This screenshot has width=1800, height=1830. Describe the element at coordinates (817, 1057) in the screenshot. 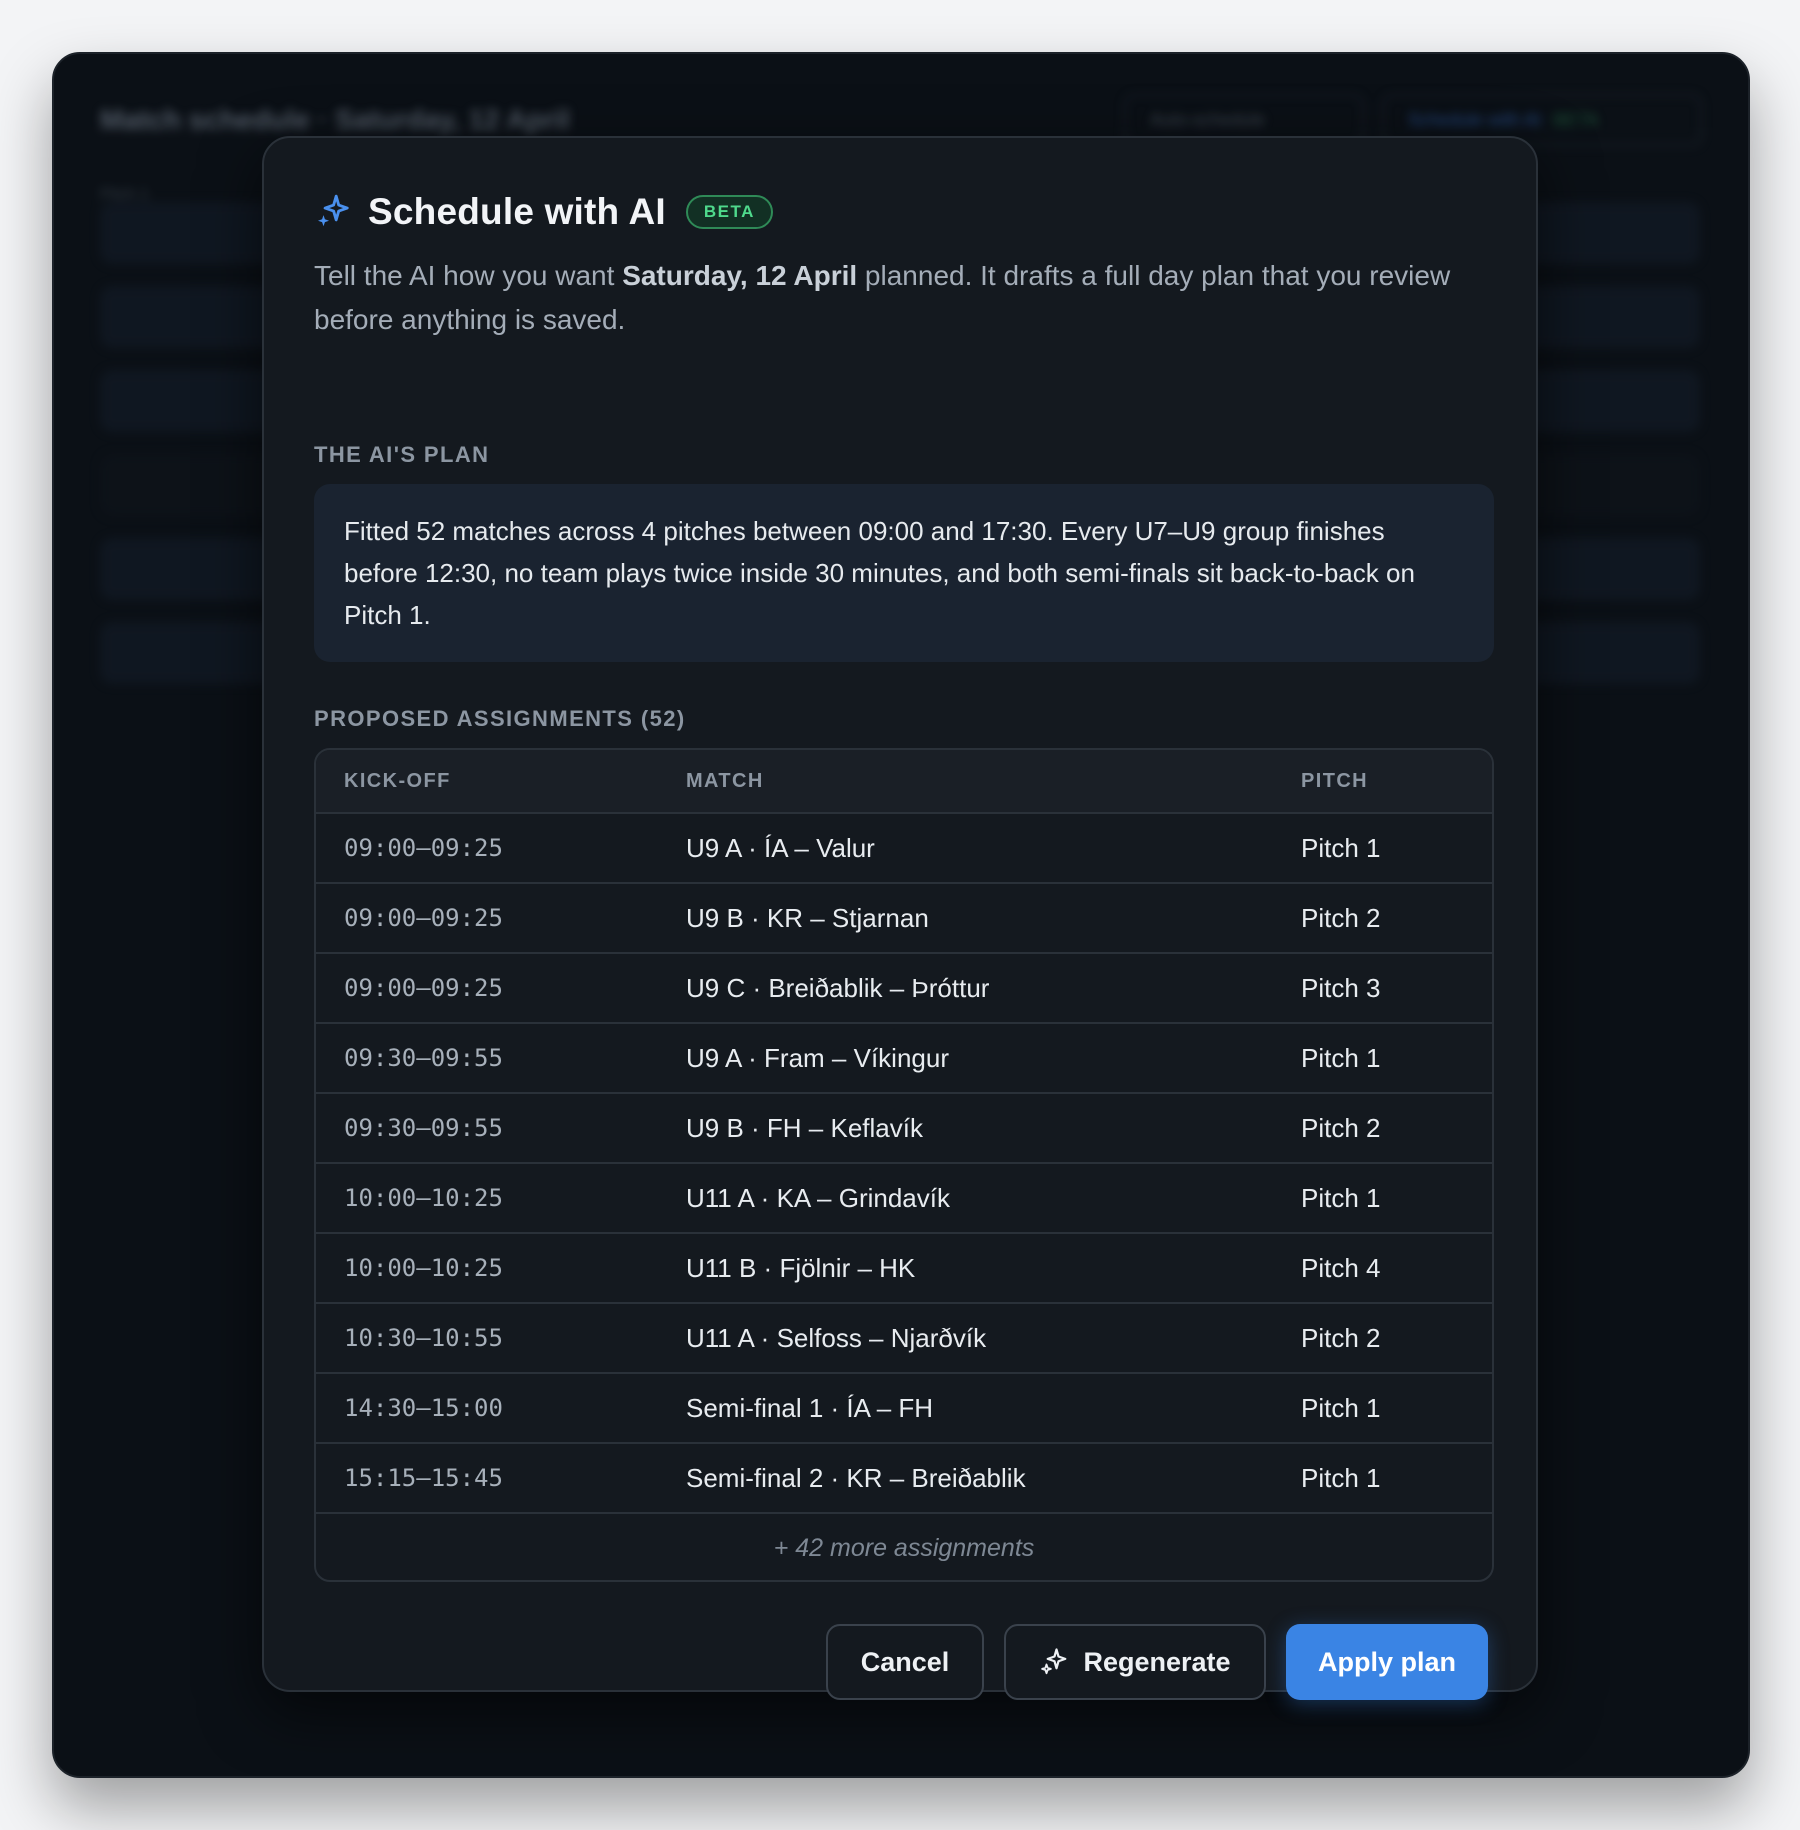

I see `match-cell: U9 A · Fram – Víkingur` at that location.